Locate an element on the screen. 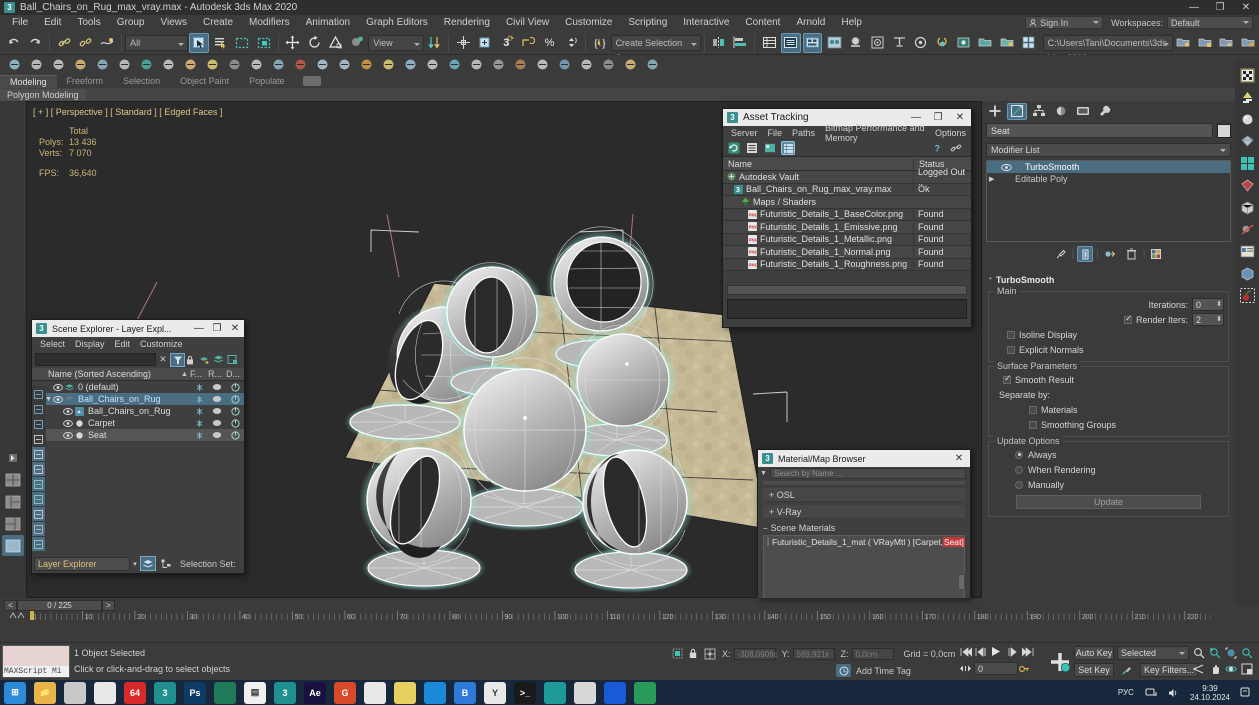 This screenshot has width=1259, height=705. smoothing-groups-row: Smoothing Groups is located at coordinates (1108, 424).